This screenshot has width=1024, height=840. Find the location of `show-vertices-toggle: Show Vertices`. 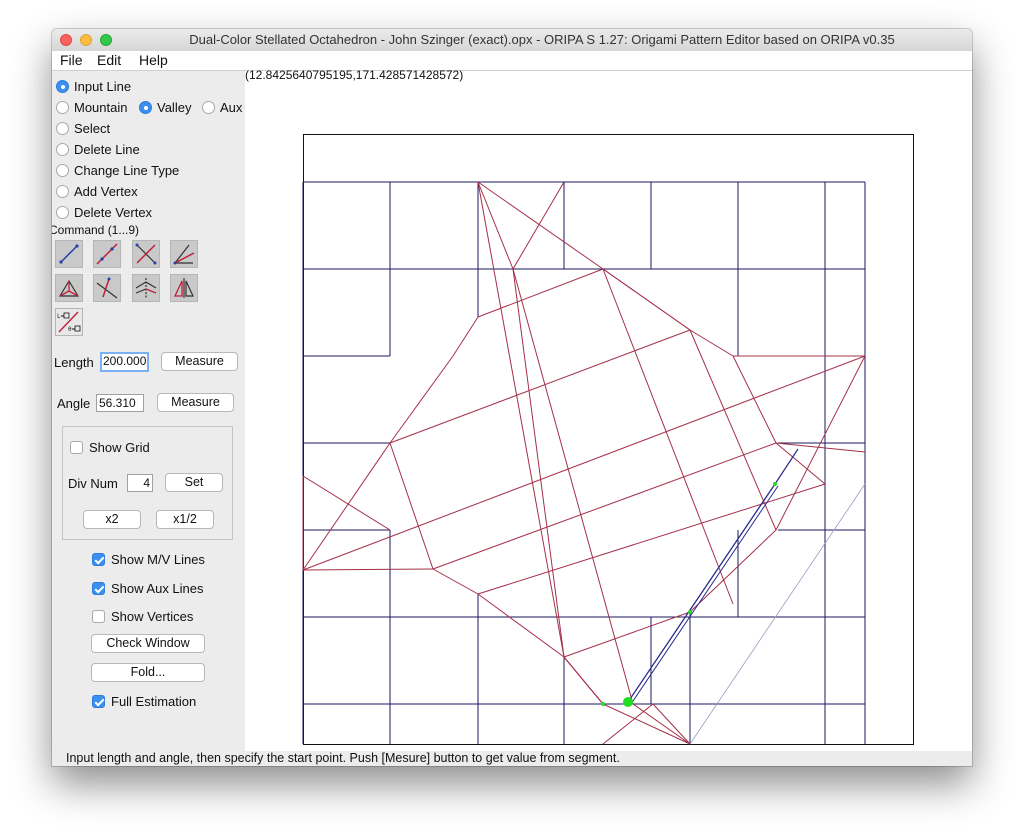

show-vertices-toggle: Show Vertices is located at coordinates (142, 616).